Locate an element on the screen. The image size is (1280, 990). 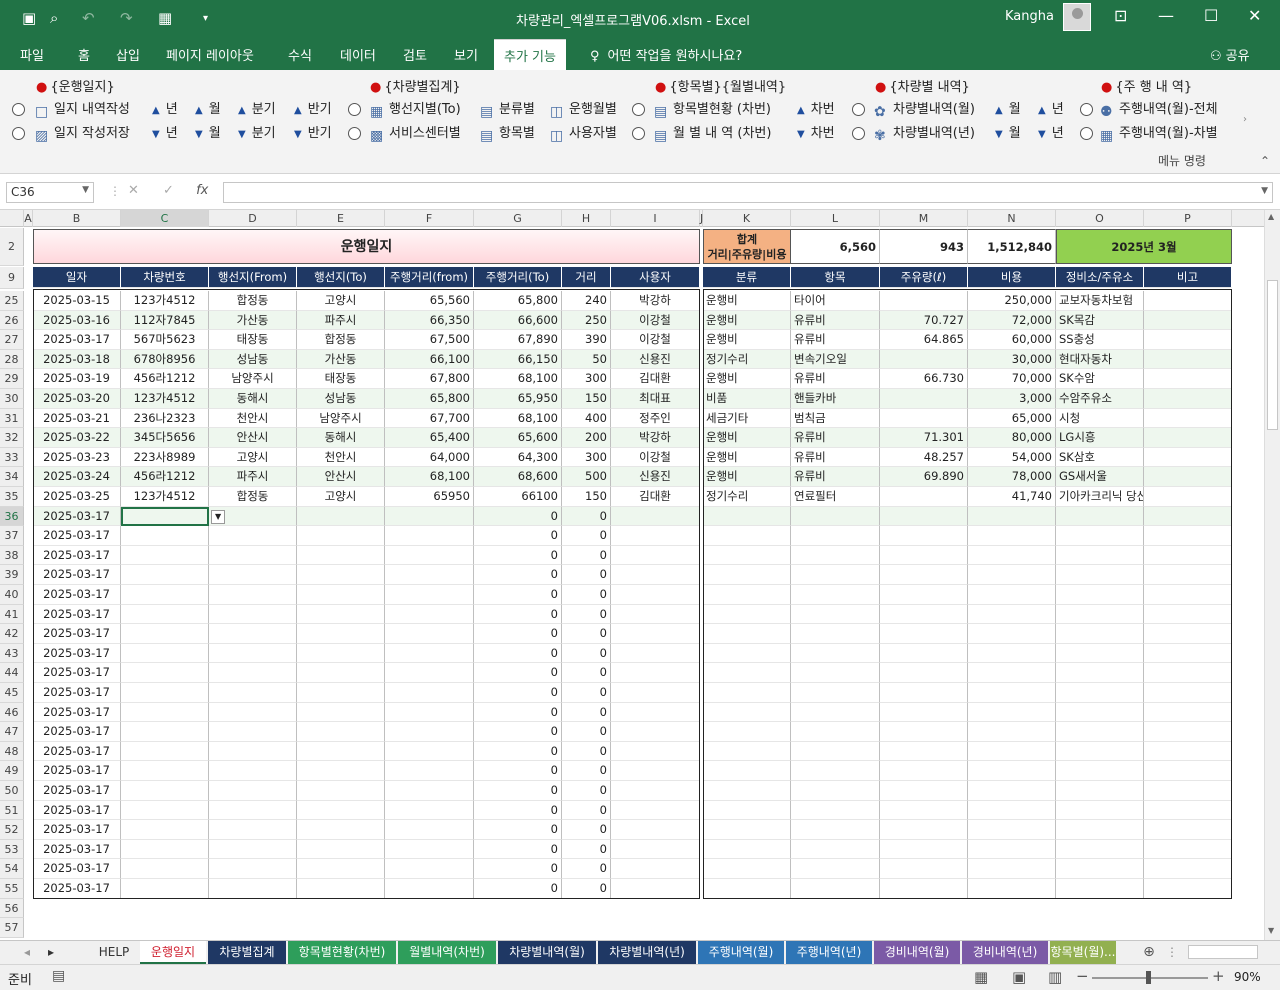
sheet-tab-2: 차량별집계 is located at coordinates (247, 952).